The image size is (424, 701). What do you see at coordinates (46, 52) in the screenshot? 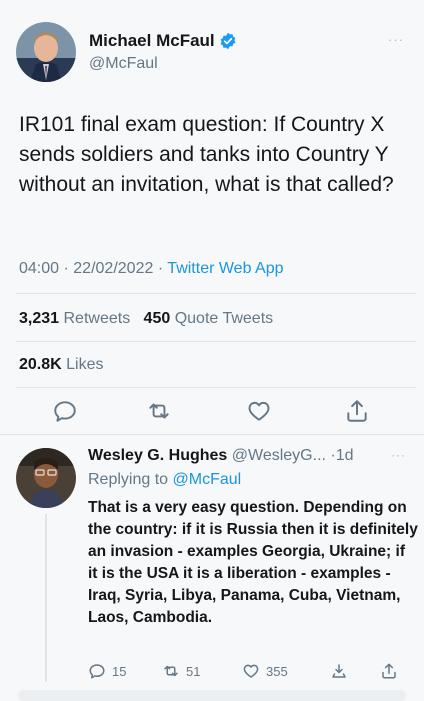
I see `avatar` at bounding box center [46, 52].